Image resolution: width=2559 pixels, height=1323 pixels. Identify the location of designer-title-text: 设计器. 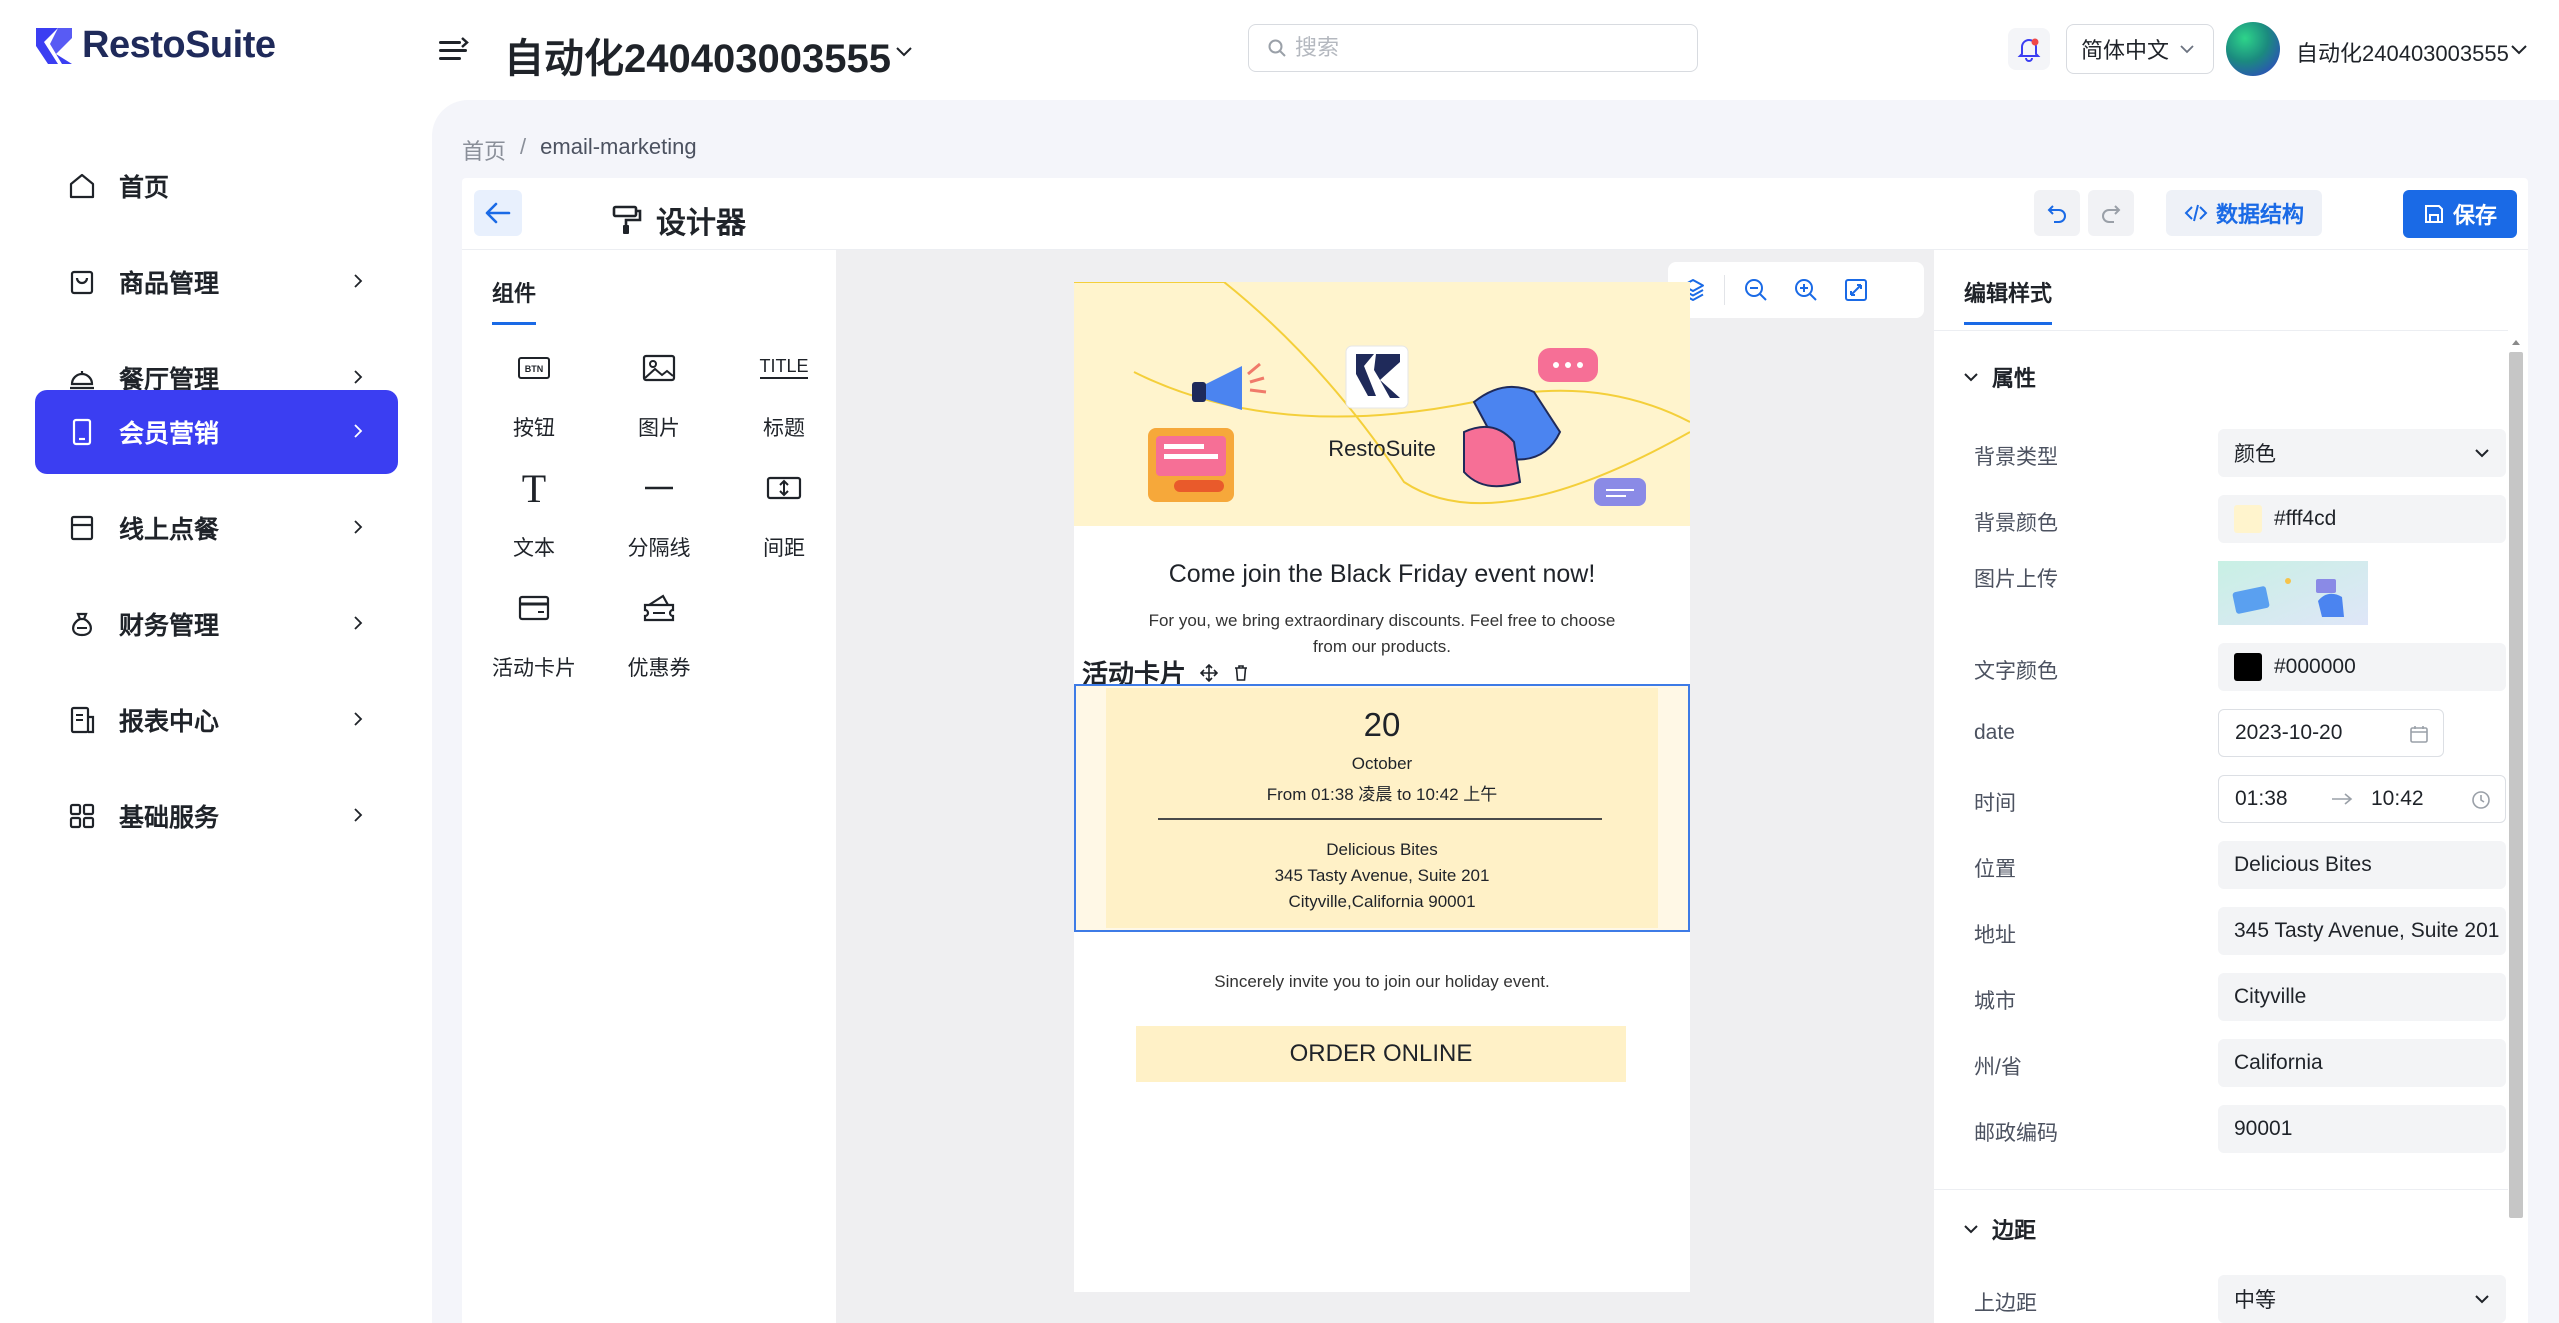
(701, 223).